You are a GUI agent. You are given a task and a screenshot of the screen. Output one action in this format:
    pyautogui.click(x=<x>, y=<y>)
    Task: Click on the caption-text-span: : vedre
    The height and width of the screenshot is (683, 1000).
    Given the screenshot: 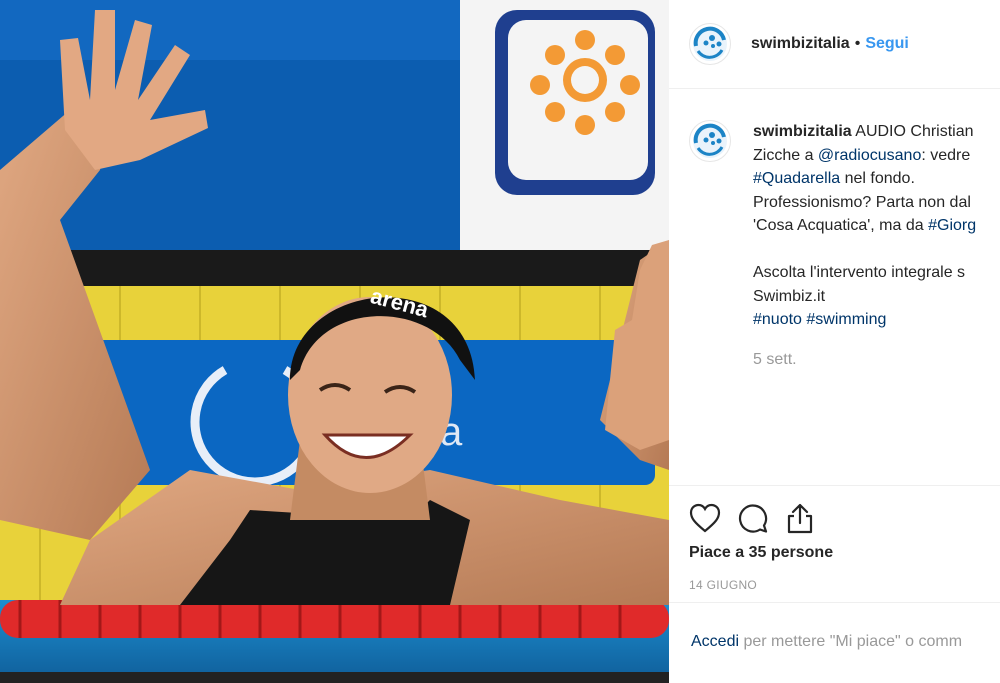 What is the action you would take?
    pyautogui.click(x=946, y=155)
    